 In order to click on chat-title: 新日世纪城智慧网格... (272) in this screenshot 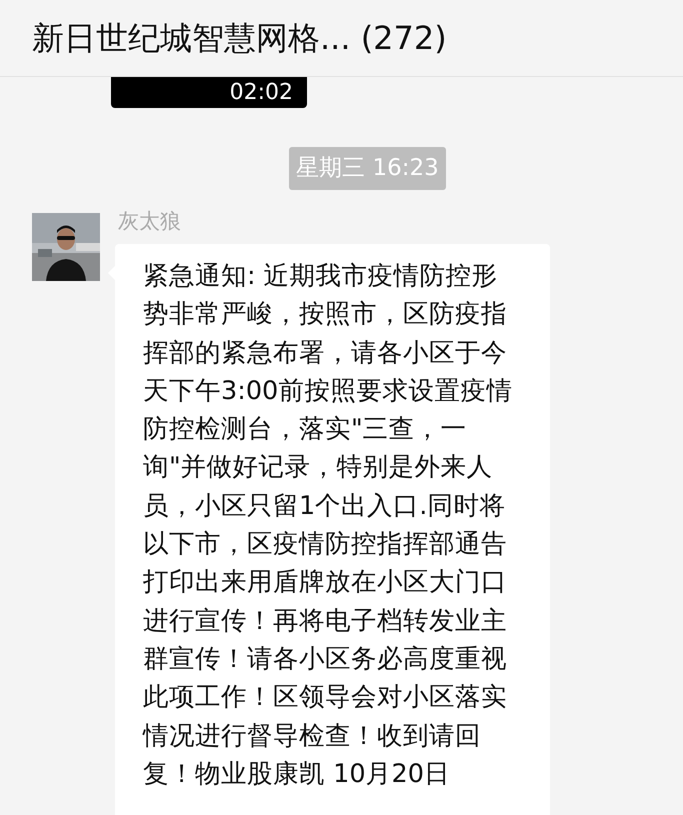, I will do `click(239, 38)`.